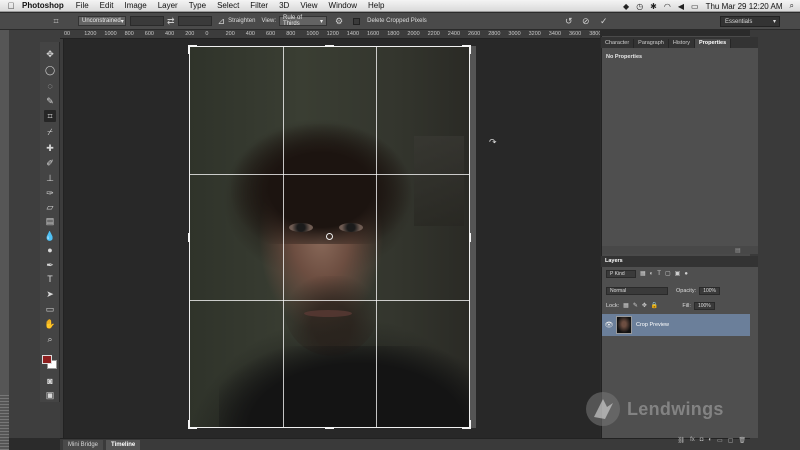 The image size is (800, 450). What do you see at coordinates (659, 274) in the screenshot?
I see `filter-type-icon: T` at bounding box center [659, 274].